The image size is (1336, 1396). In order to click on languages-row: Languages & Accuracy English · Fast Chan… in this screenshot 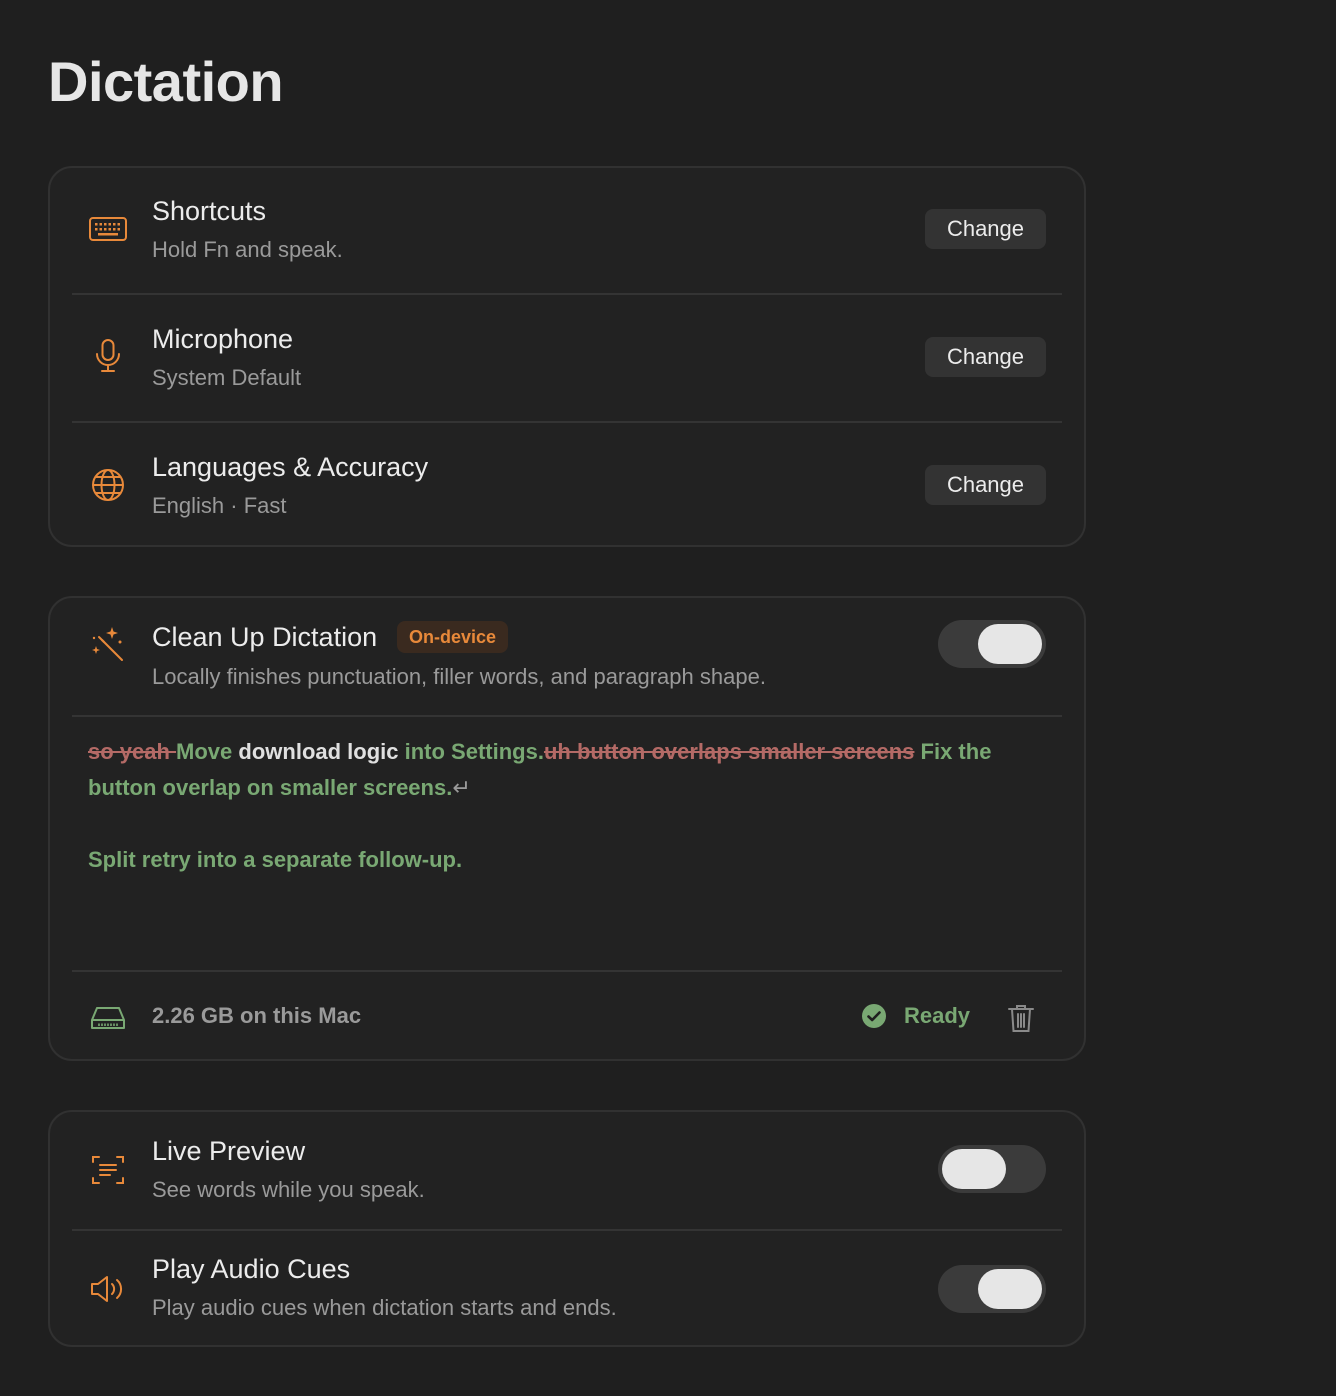, I will do `click(567, 485)`.